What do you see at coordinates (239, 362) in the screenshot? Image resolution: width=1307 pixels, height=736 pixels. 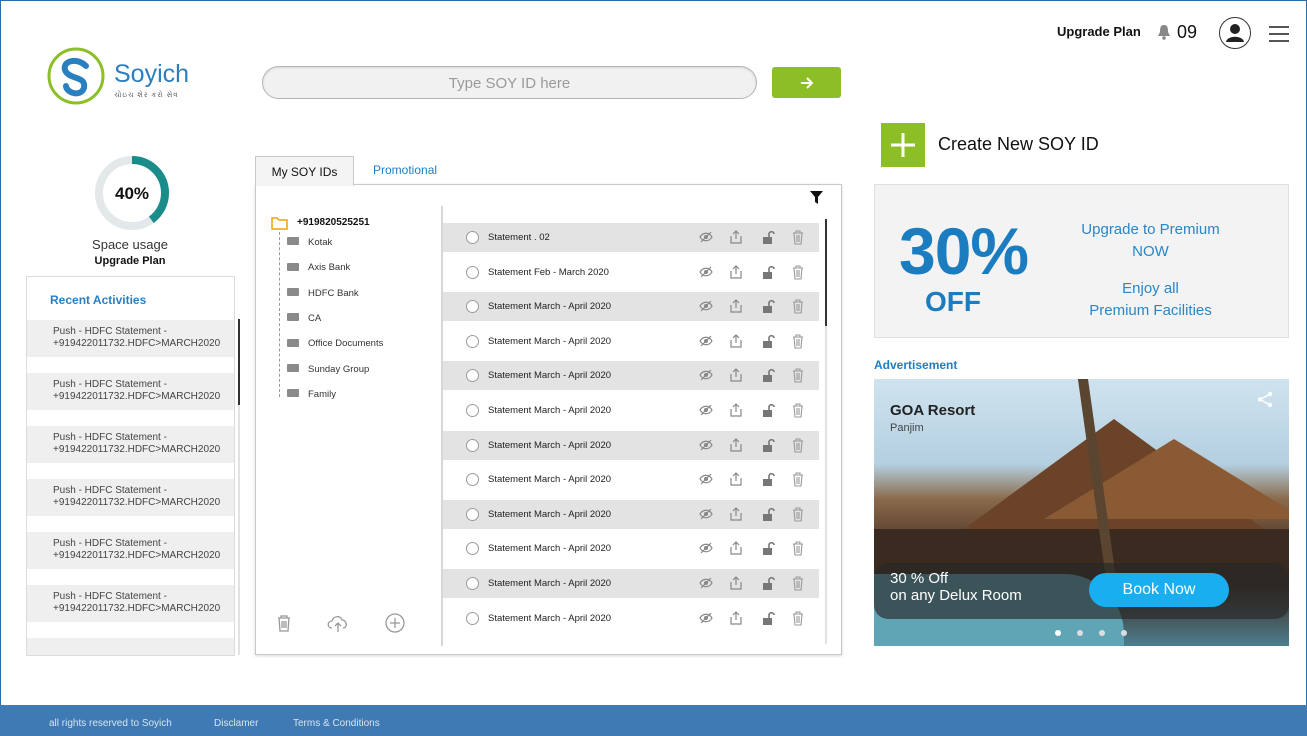 I see `recent-scrollbar-thumb` at bounding box center [239, 362].